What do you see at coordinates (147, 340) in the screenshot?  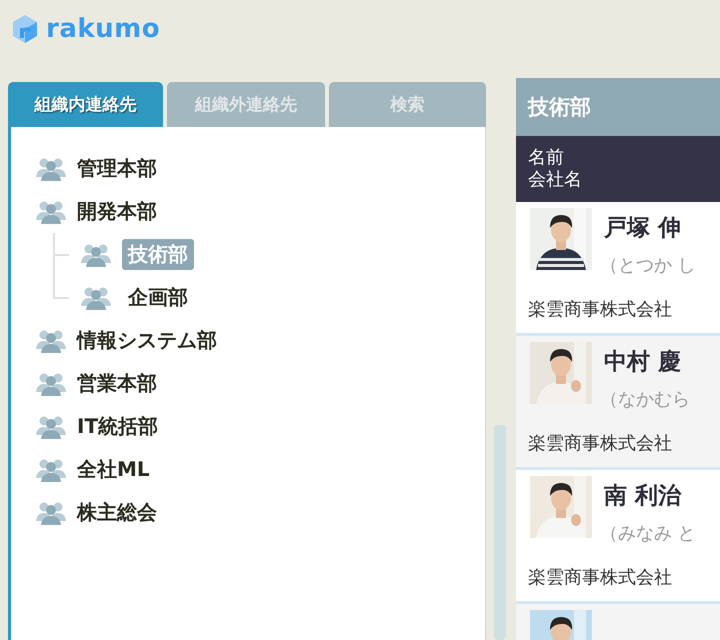 I see `tree-item: 情報システム部` at bounding box center [147, 340].